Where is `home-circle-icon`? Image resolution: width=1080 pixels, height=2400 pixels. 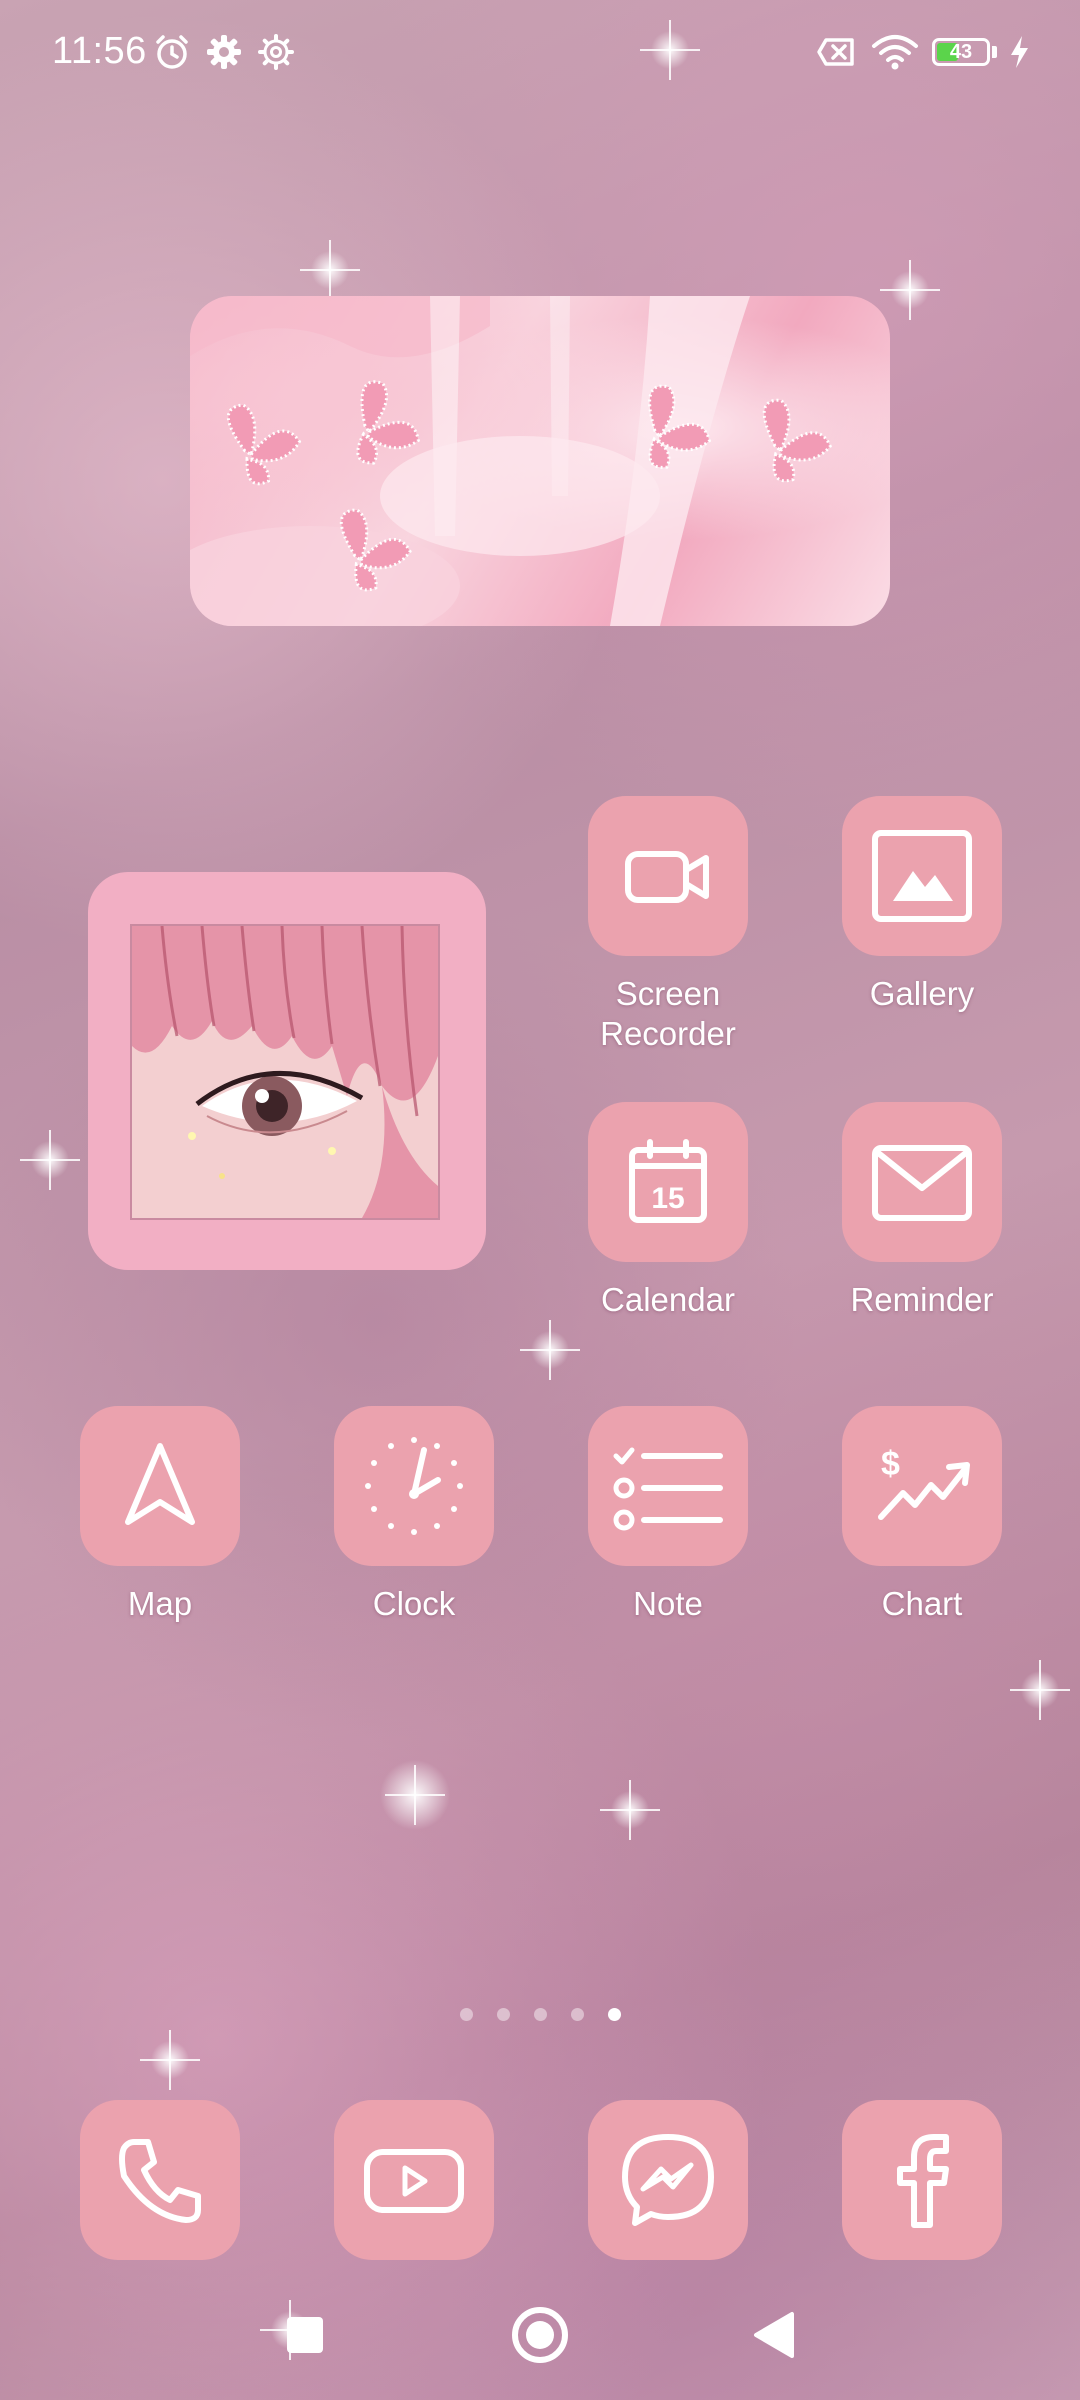
home-circle-icon is located at coordinates (540, 2335).